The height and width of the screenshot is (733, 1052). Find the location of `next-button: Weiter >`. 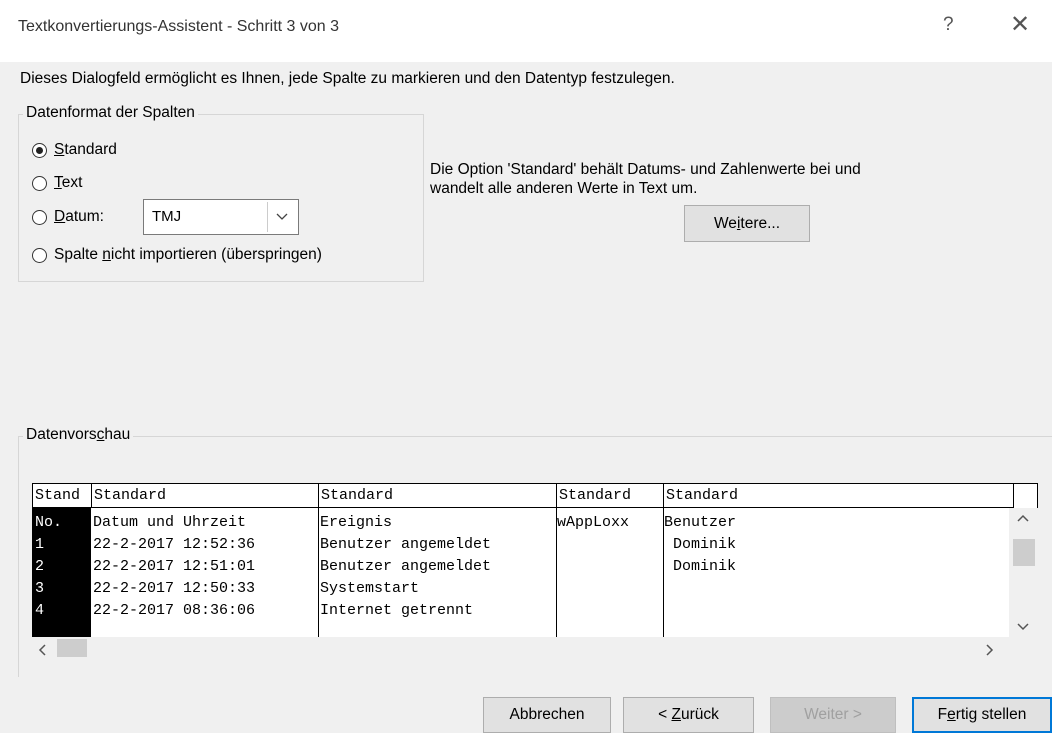

next-button: Weiter > is located at coordinates (833, 715).